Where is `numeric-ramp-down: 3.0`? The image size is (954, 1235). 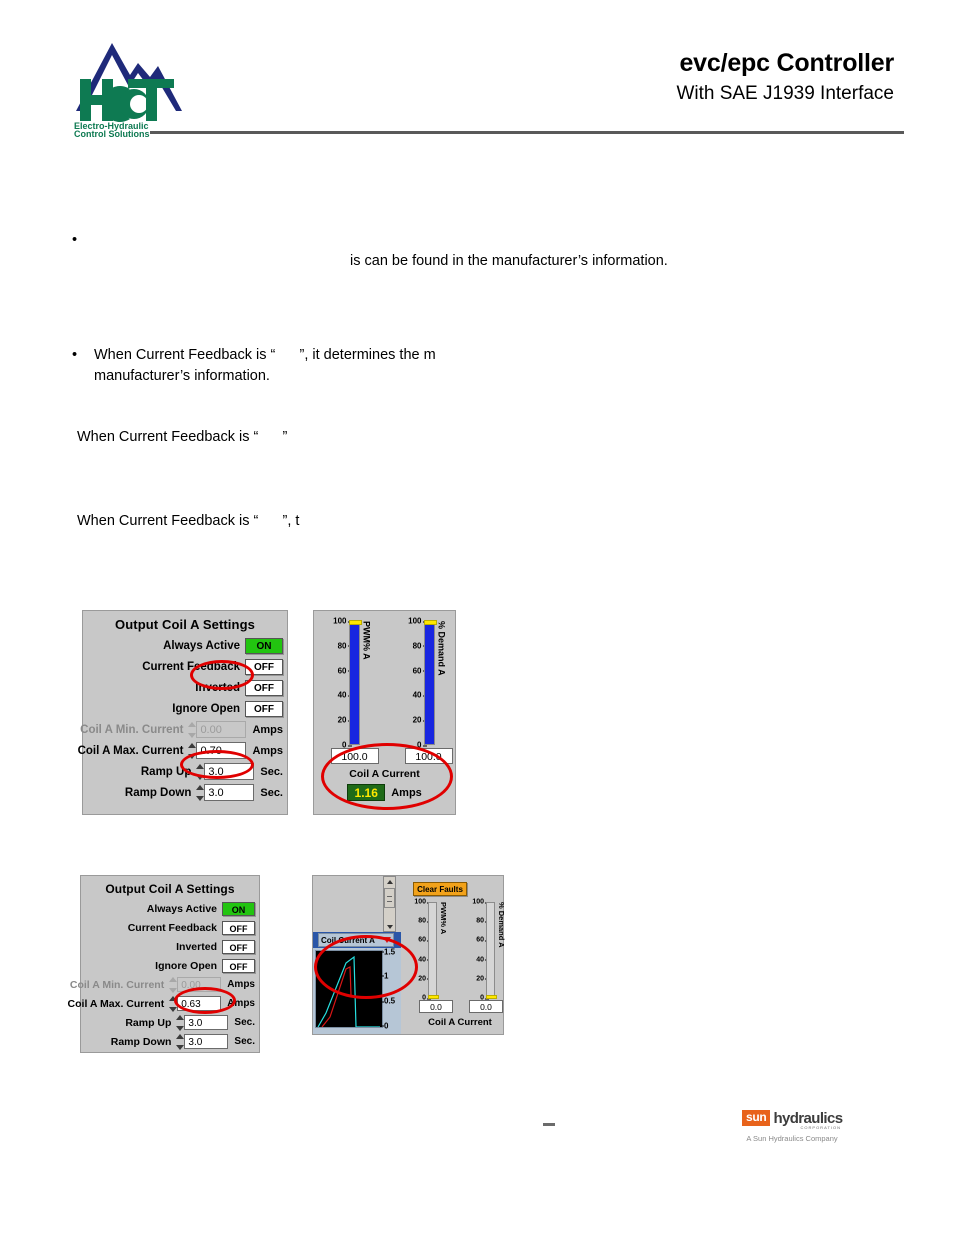 numeric-ramp-down: 3.0 is located at coordinates (225, 792).